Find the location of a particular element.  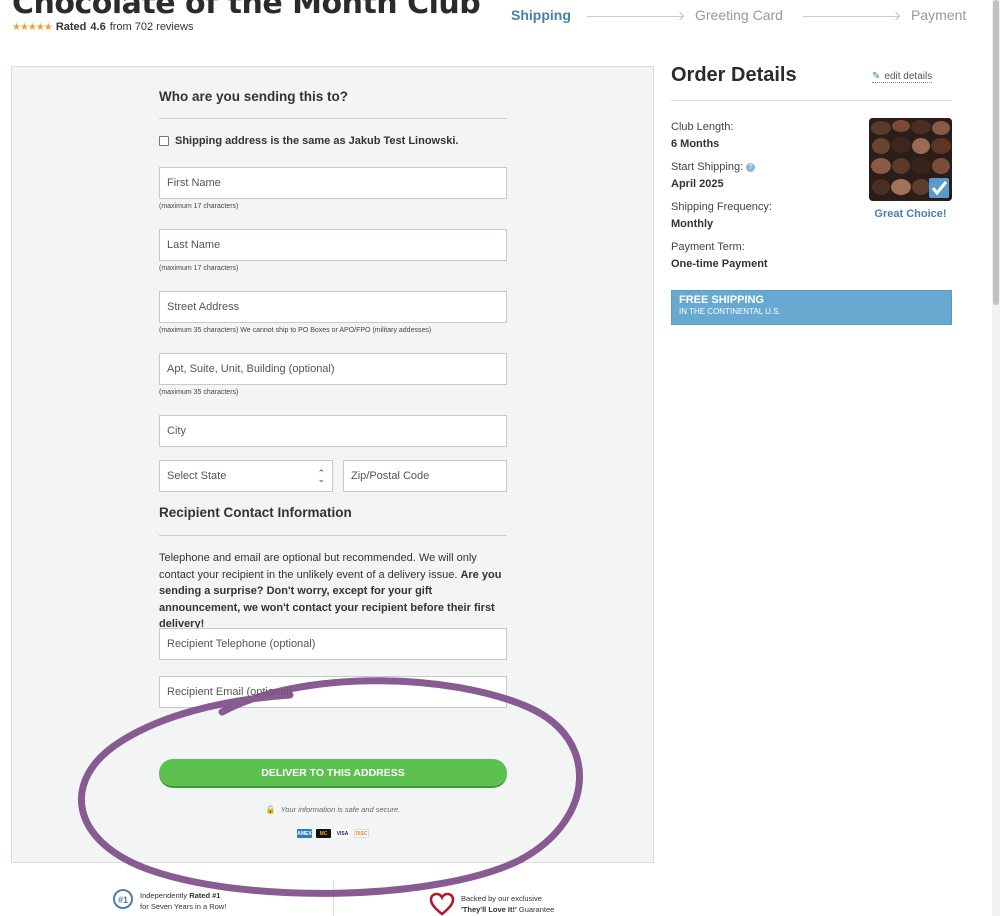

street-address-field: Street Address is located at coordinates (333, 307).